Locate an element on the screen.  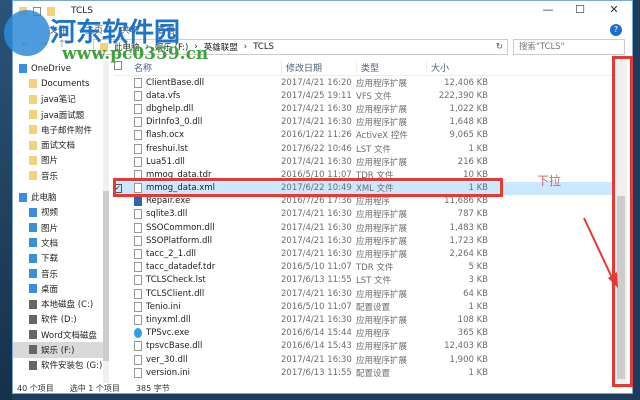
file-type: ActiveX 控件 is located at coordinates (382, 136).